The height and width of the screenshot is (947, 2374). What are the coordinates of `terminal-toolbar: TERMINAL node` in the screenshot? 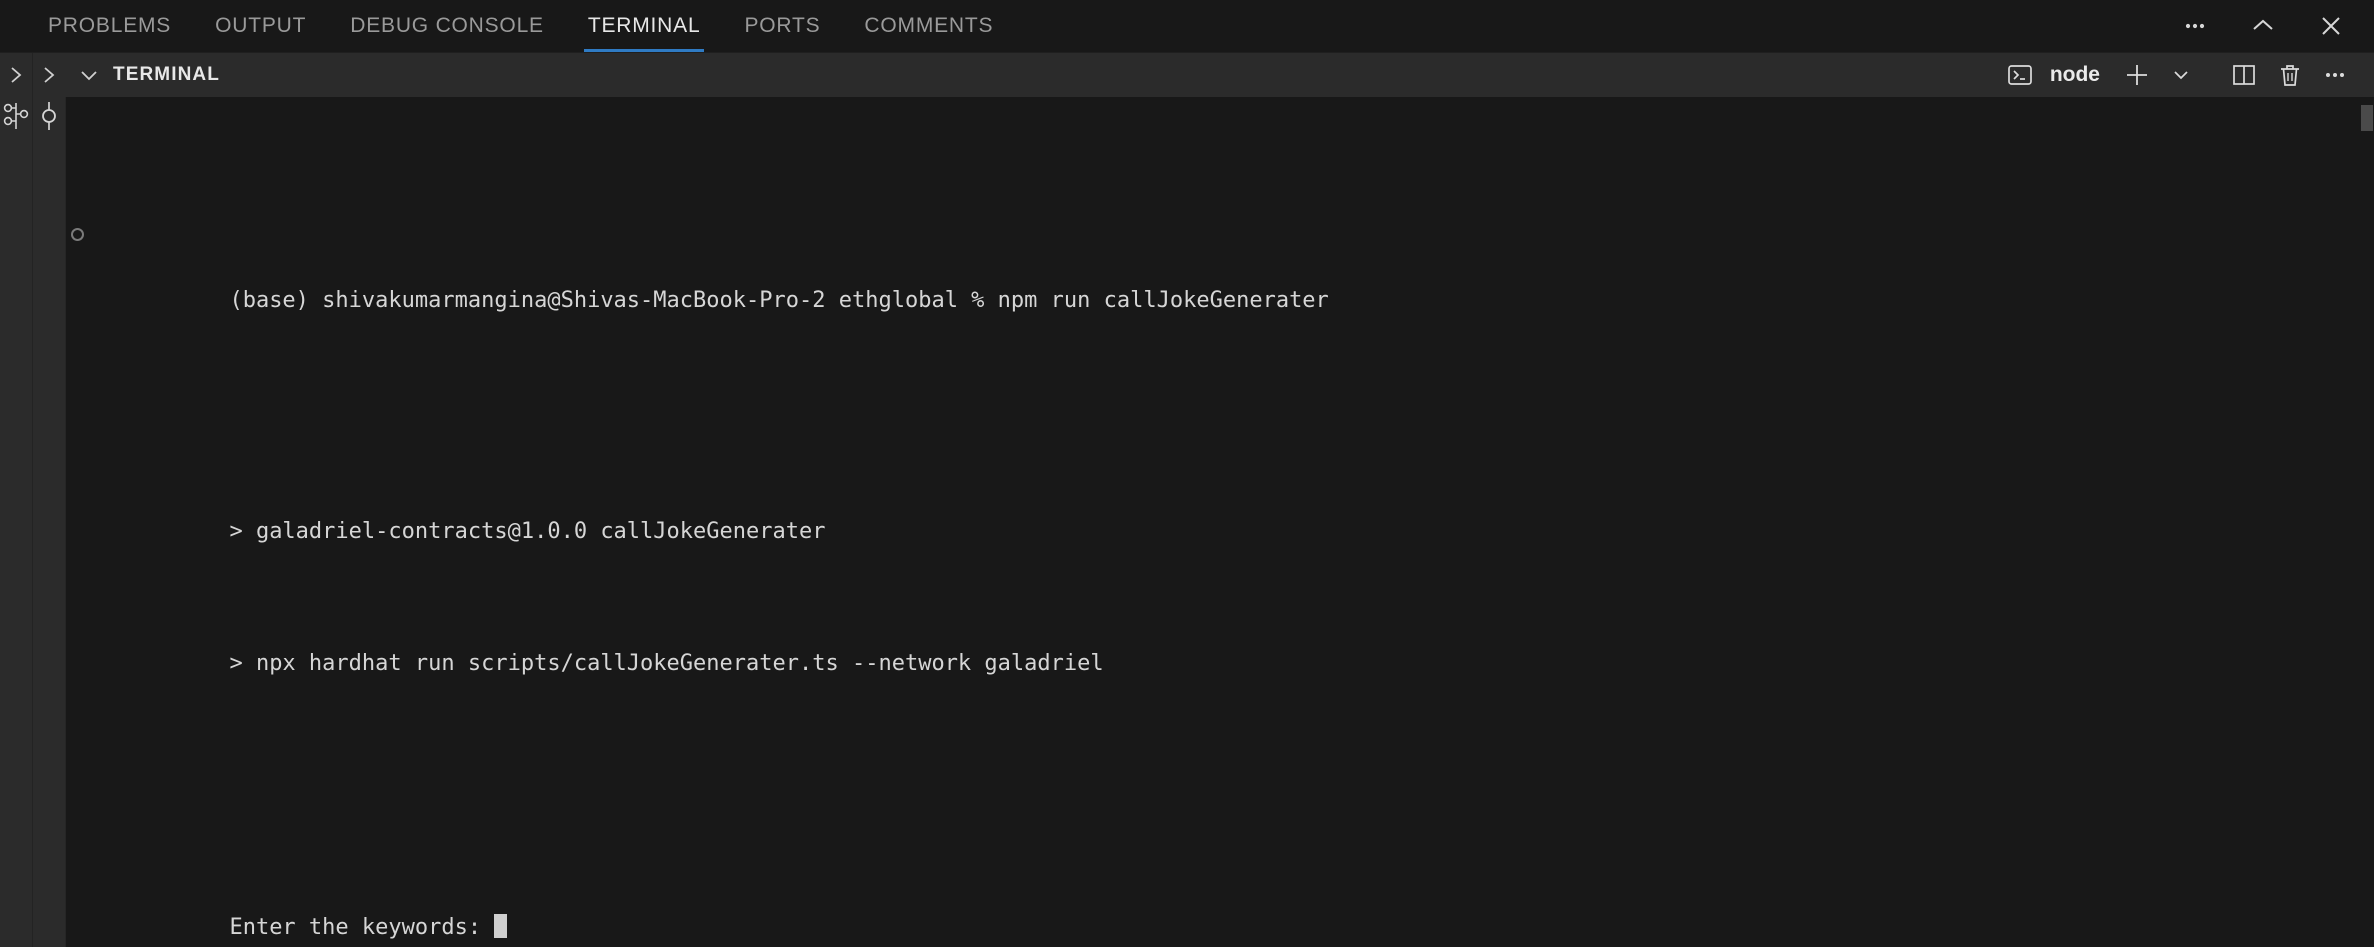 It's located at (1219, 75).